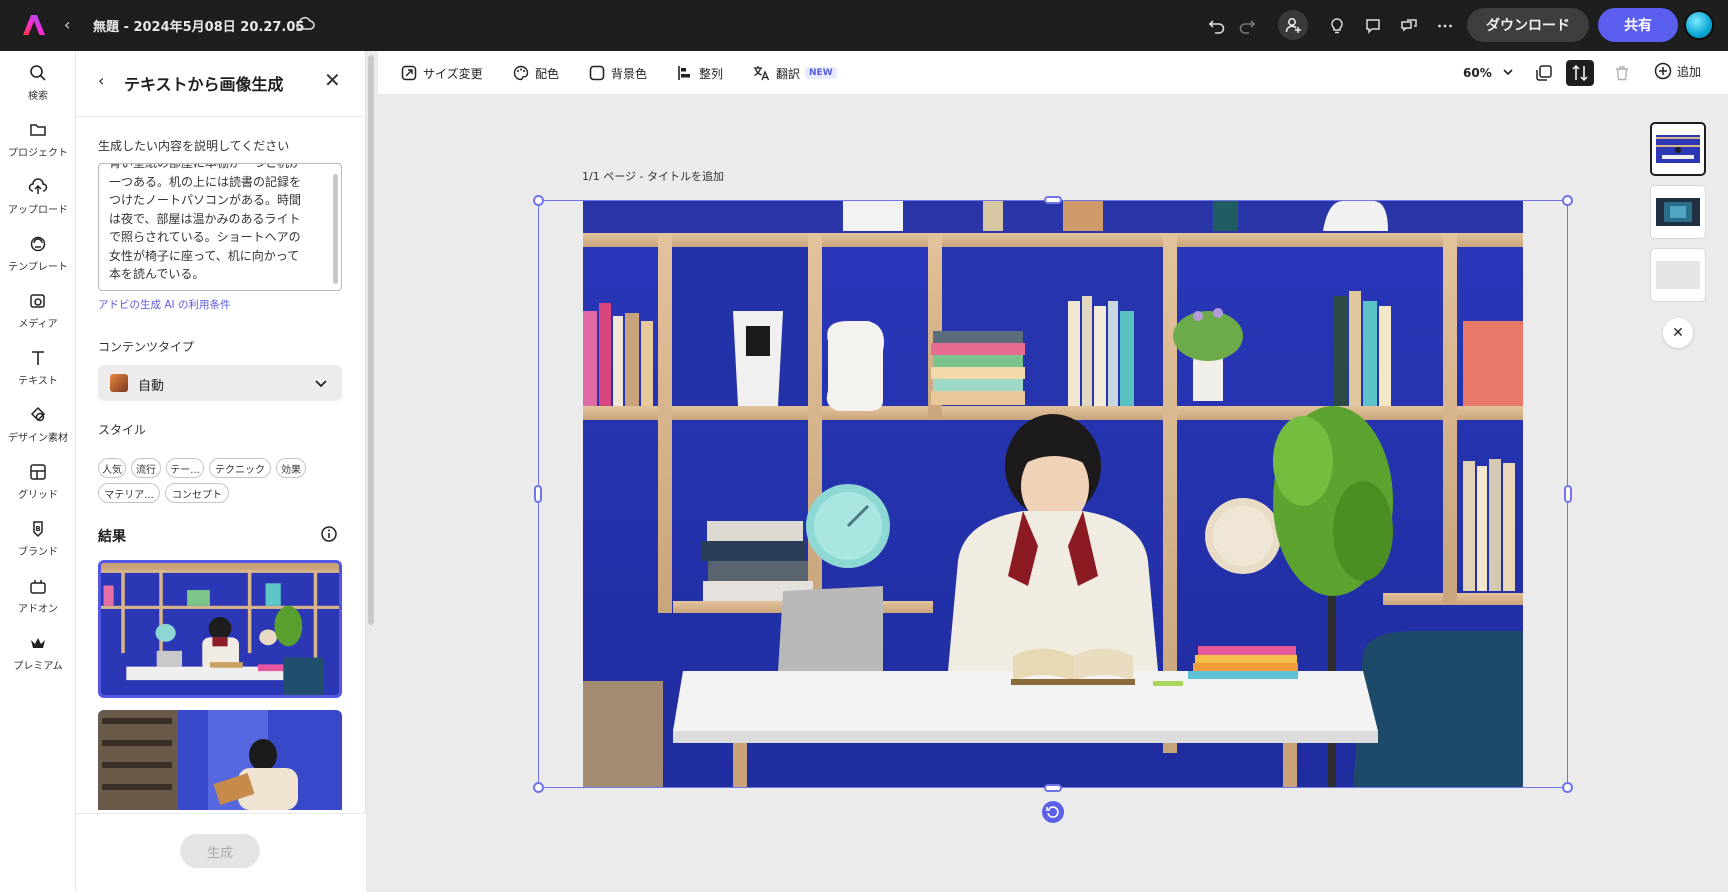 Image resolution: width=1728 pixels, height=892 pixels. I want to click on rotate-icon, so click(1053, 812).